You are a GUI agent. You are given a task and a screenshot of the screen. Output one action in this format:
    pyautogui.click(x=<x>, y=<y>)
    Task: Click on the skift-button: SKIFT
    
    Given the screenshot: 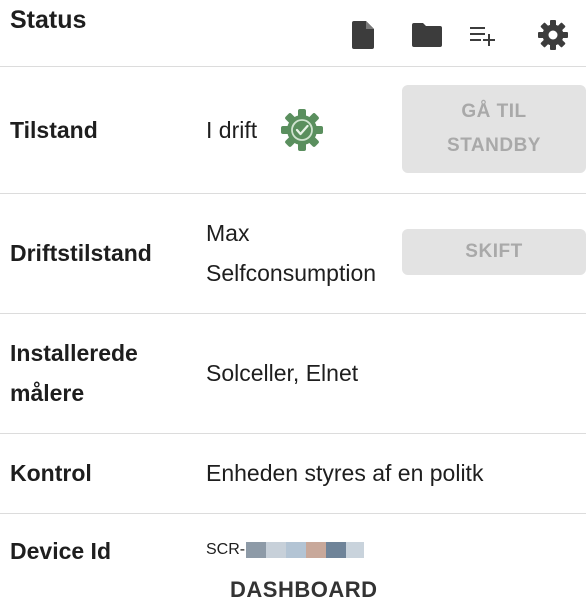 What is the action you would take?
    pyautogui.click(x=494, y=252)
    